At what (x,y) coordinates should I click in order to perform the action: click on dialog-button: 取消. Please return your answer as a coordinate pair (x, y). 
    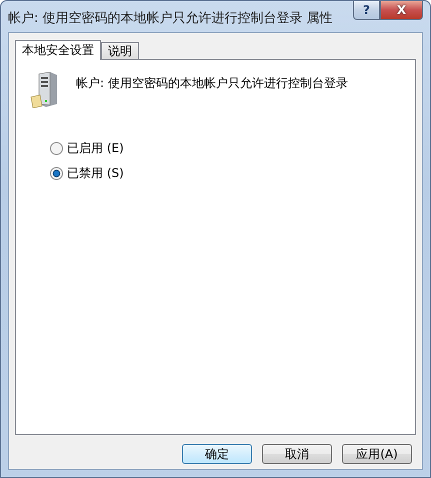
    Looking at the image, I should click on (297, 454).